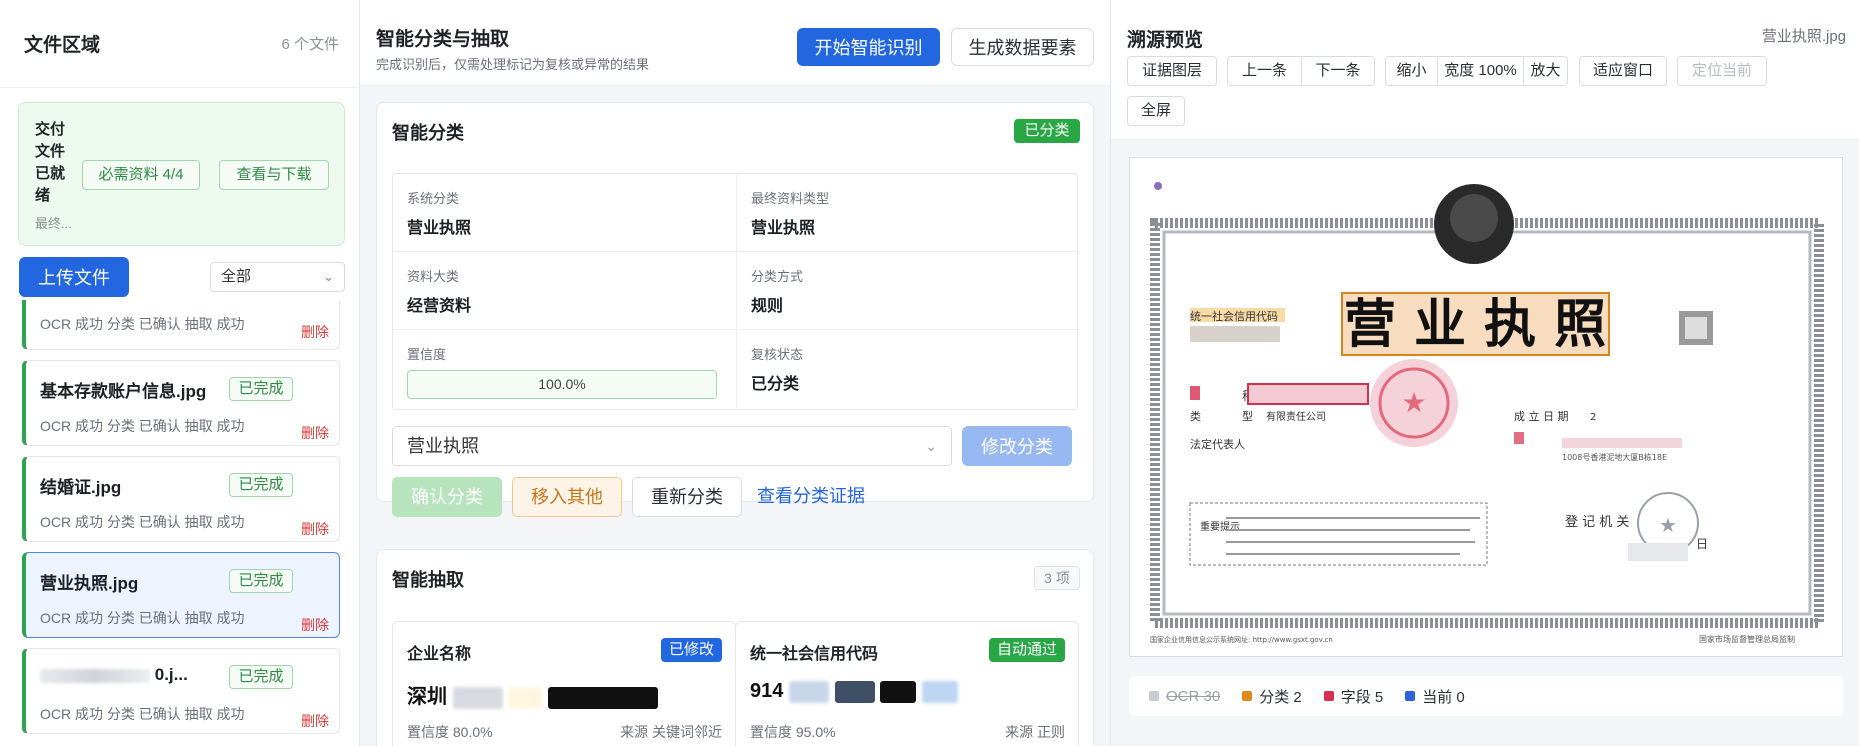 The image size is (1859, 746). I want to click on field-status-badge: 自动通过, so click(1026, 650).